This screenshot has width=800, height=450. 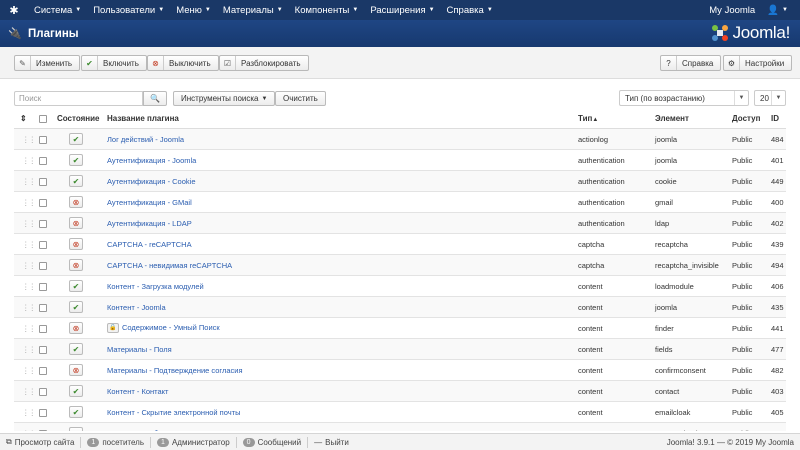 What do you see at coordinates (57, 10) in the screenshot?
I see `nav-menu-item: Система ▼` at bounding box center [57, 10].